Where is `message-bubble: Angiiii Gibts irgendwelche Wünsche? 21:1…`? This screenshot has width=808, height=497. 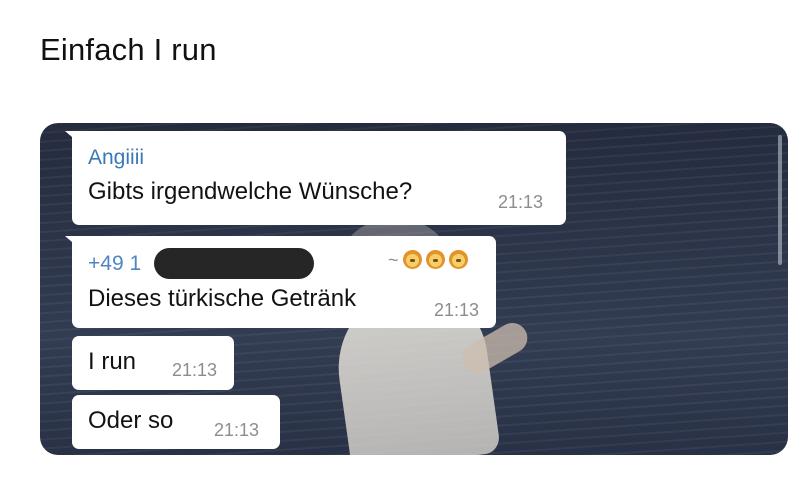
message-bubble: Angiiii Gibts irgendwelche Wünsche? 21:1… is located at coordinates (315, 178).